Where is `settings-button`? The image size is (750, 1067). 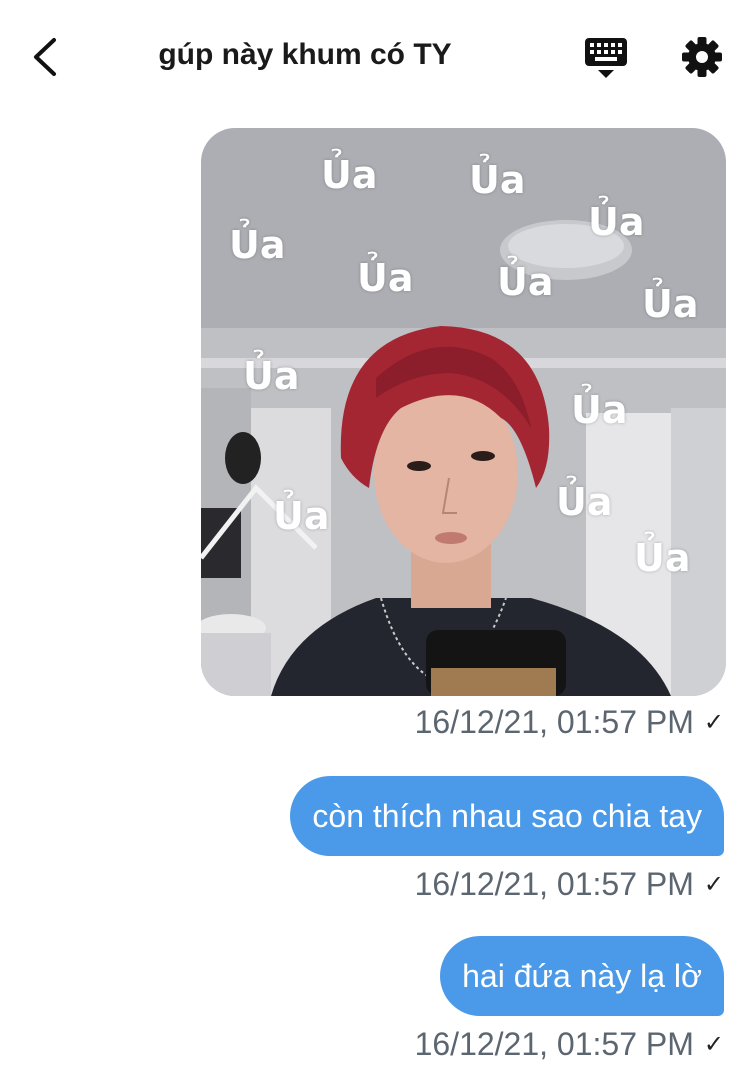
settings-button is located at coordinates (702, 57).